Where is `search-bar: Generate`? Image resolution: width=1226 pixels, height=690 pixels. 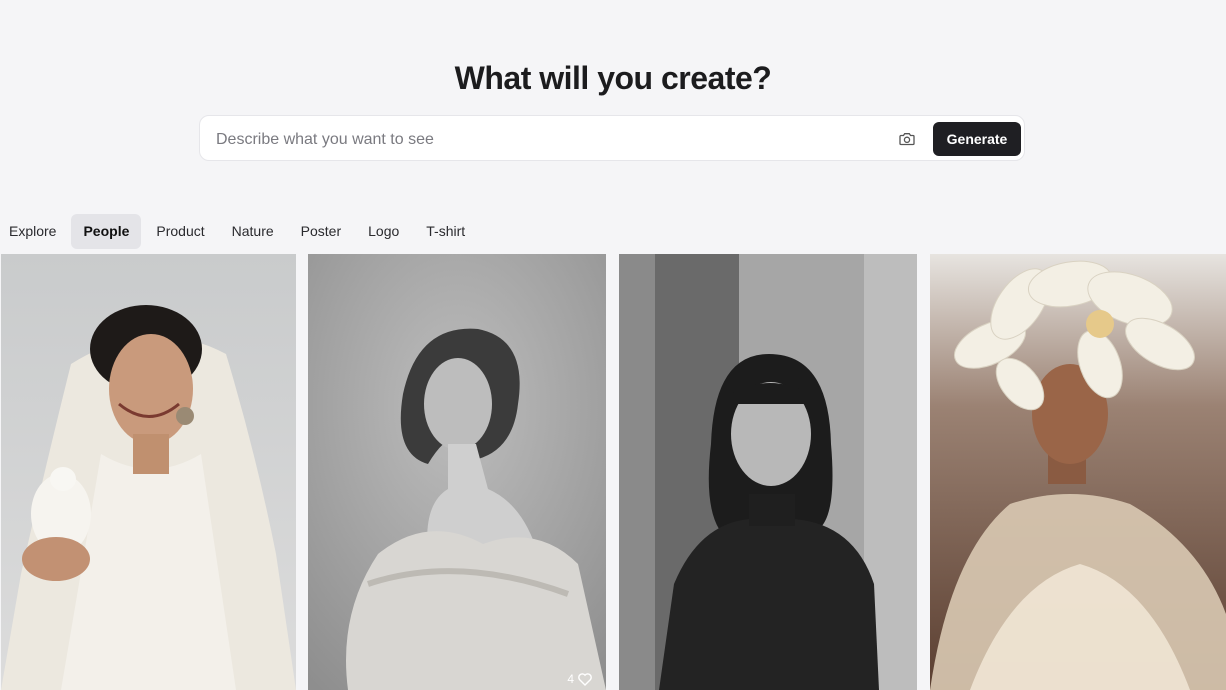 search-bar: Generate is located at coordinates (612, 138).